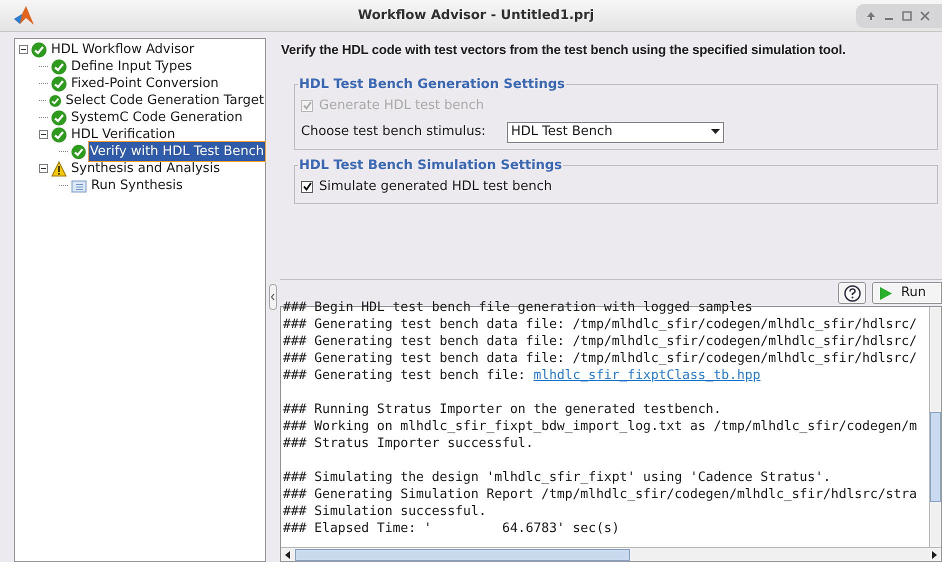 Image resolution: width=942 pixels, height=562 pixels. I want to click on tree-item: Verify with HDL Test Bench, so click(176, 152).